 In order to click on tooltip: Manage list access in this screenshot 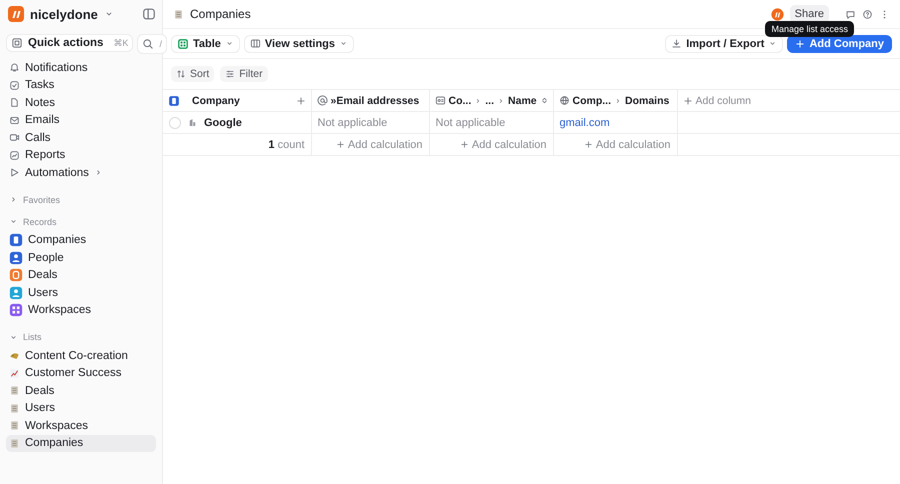, I will do `click(809, 29)`.